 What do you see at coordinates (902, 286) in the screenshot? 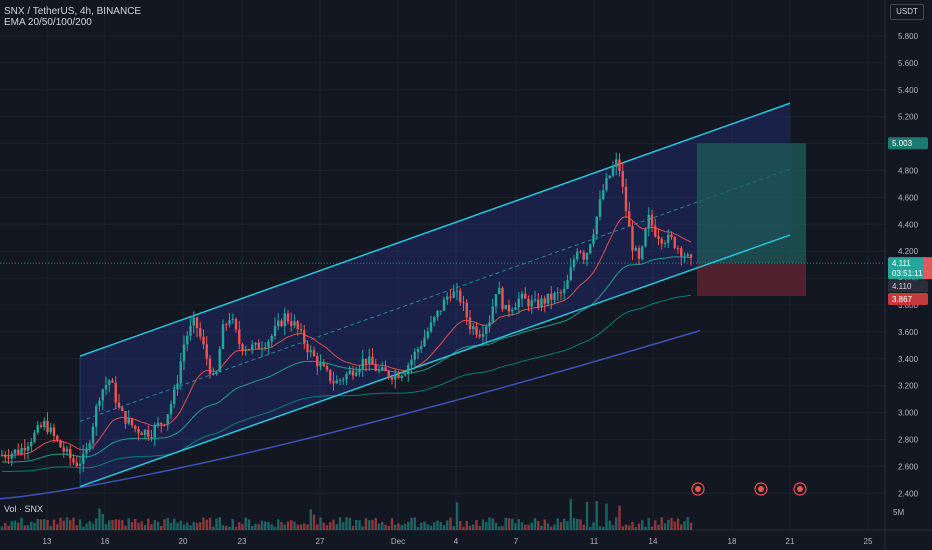
I see `ema-value-label: 4.110` at bounding box center [902, 286].